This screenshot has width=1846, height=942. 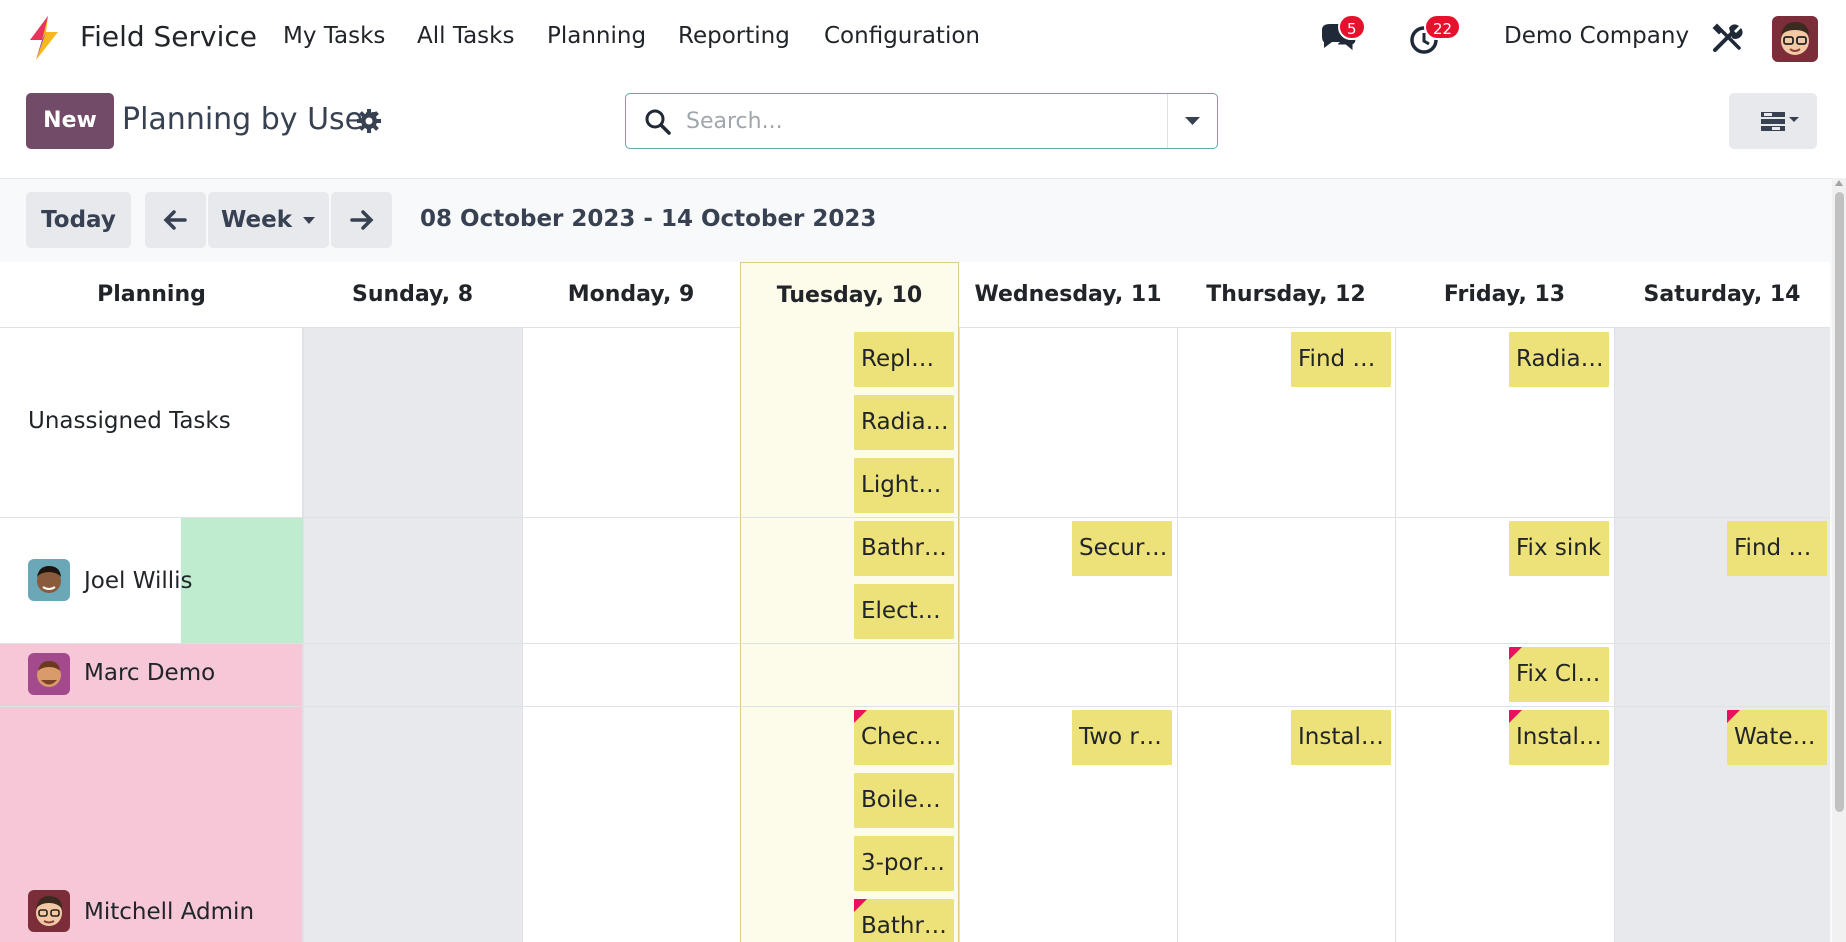 I want to click on row-unassigned: Unassigned Tasks, so click(x=151, y=422).